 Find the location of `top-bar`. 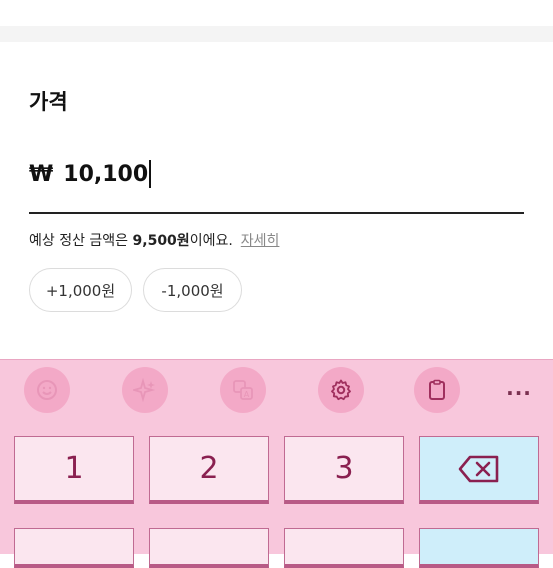

top-bar is located at coordinates (276, 21).